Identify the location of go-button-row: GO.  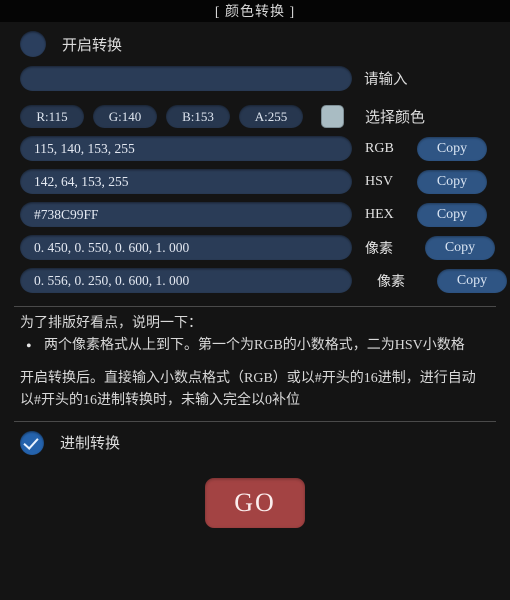
(255, 502).